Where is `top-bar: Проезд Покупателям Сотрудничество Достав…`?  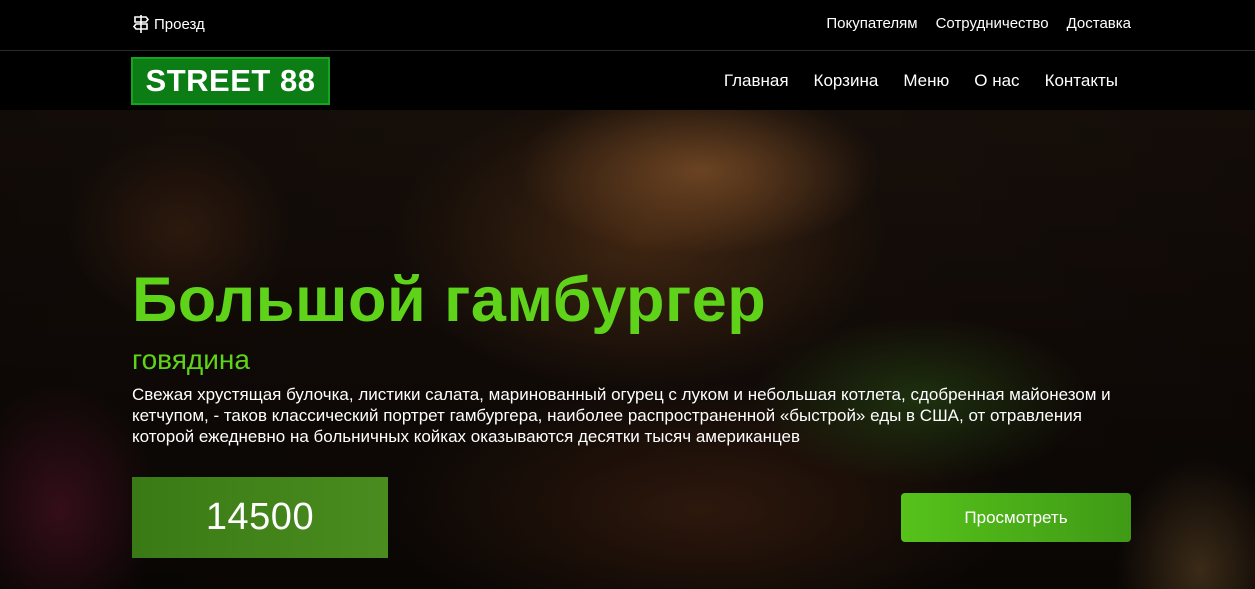
top-bar: Проезд Покупателям Сотрудничество Достав… is located at coordinates (627, 25).